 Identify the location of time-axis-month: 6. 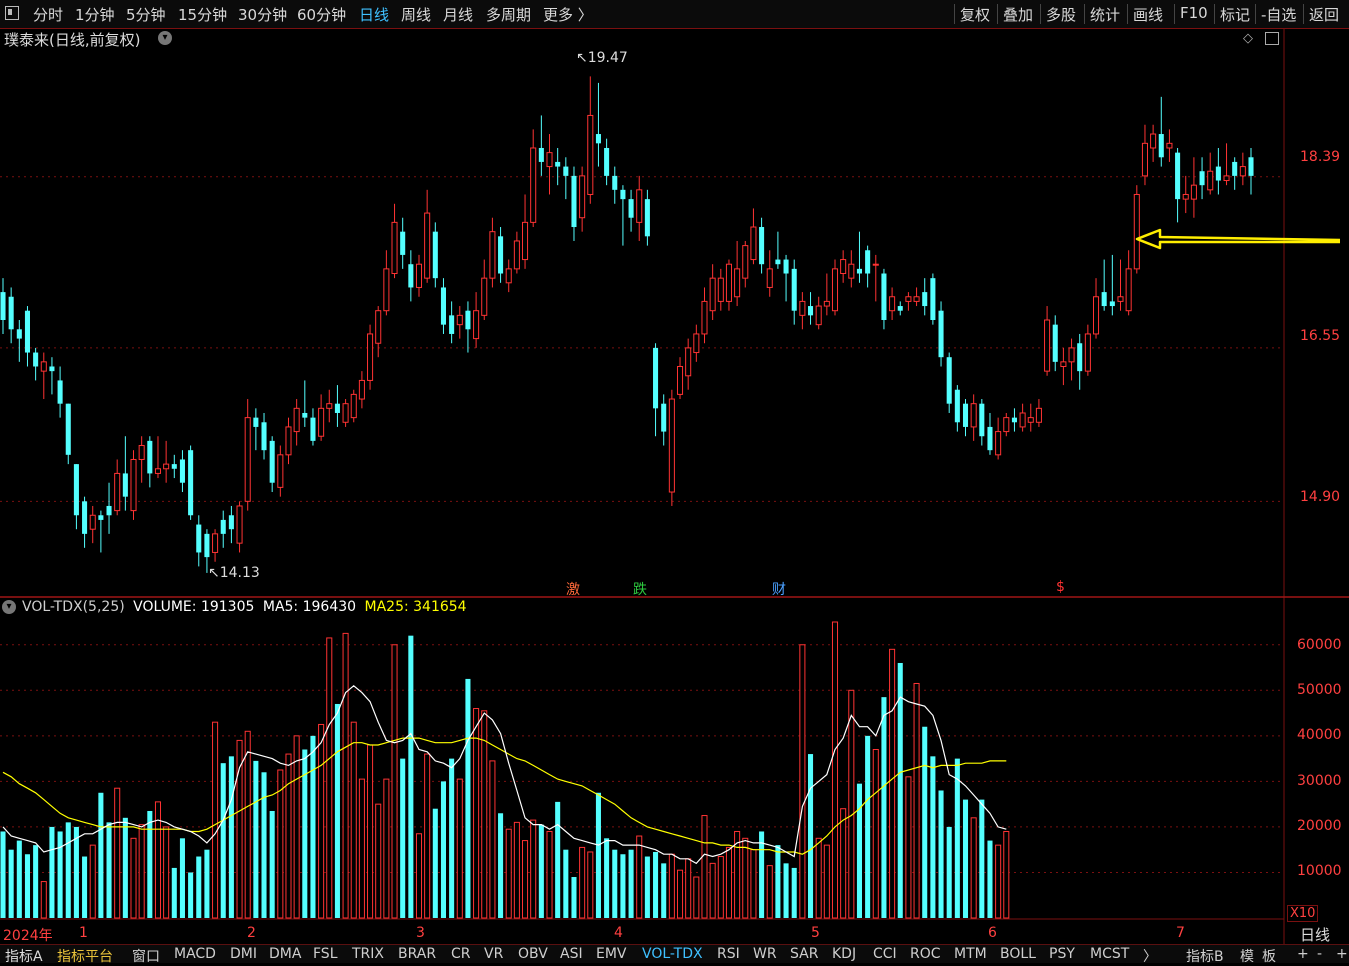
(992, 933).